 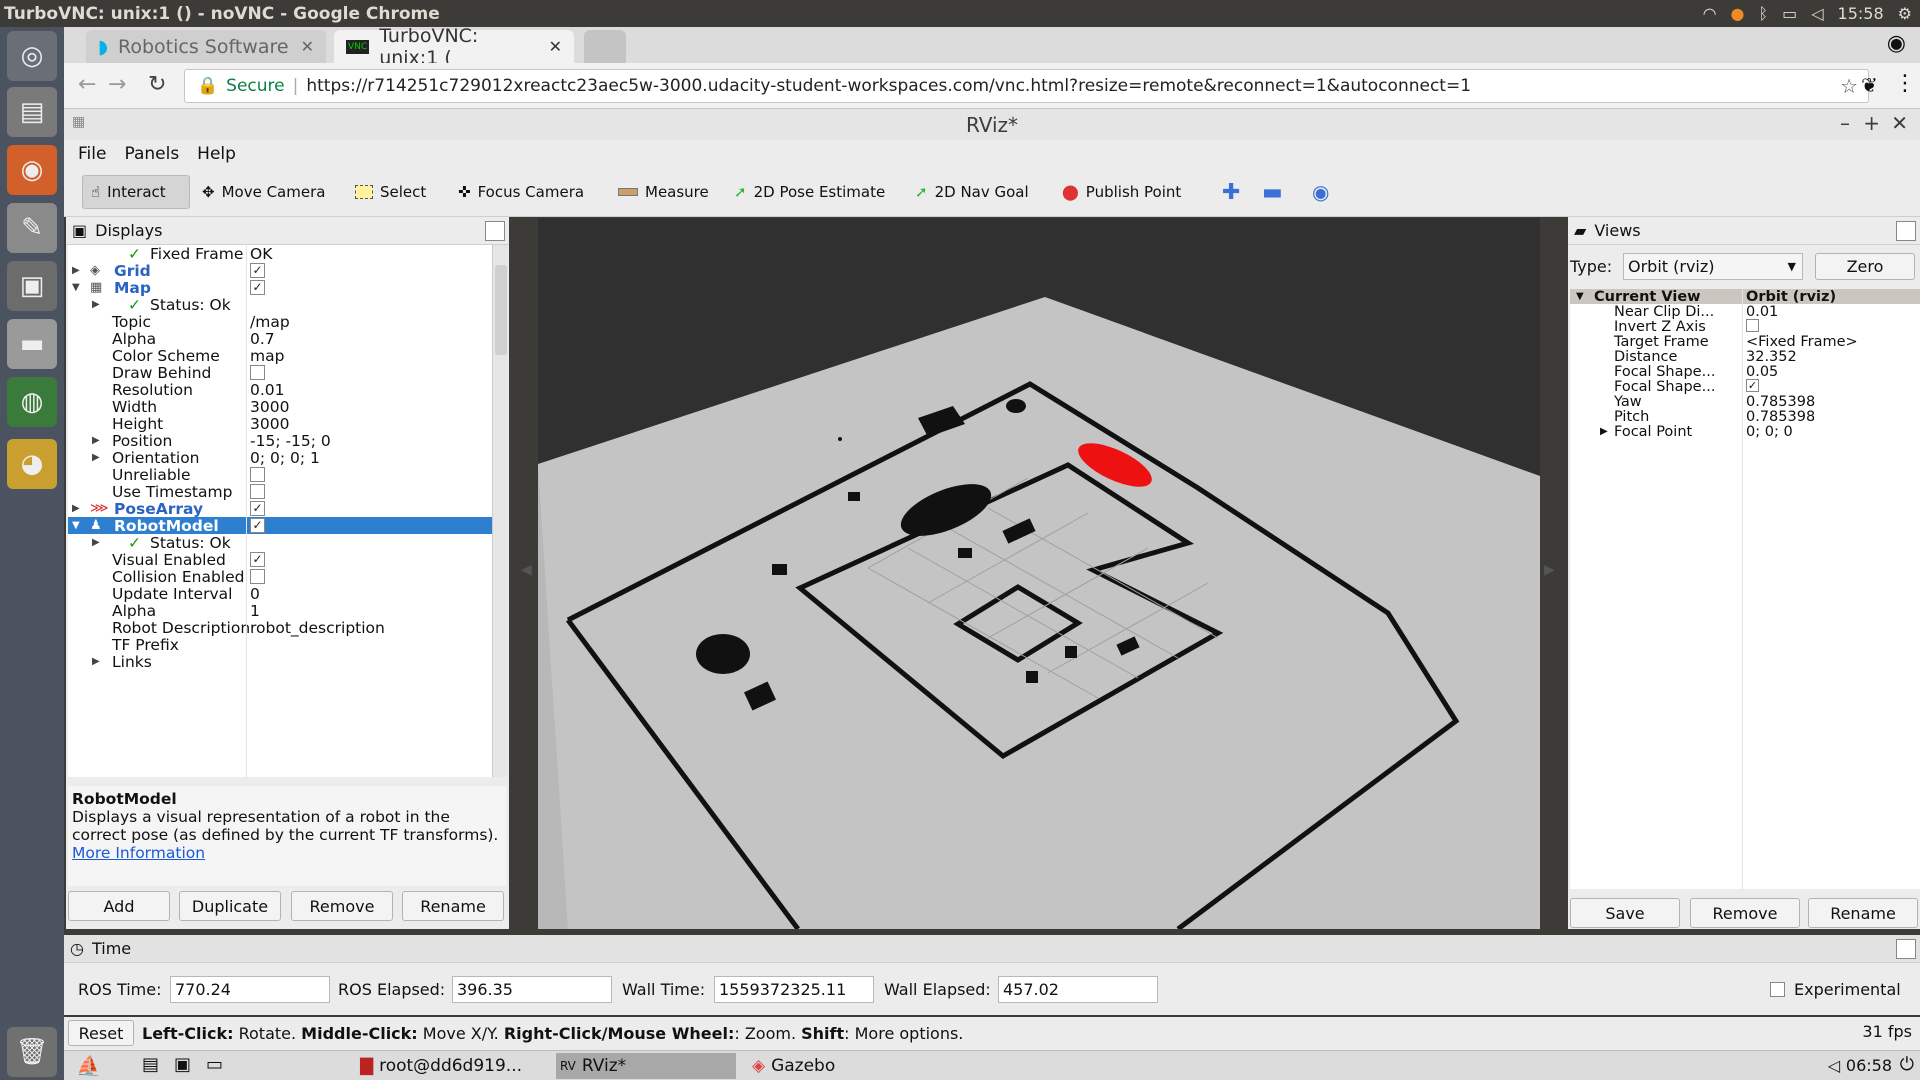 I want to click on menu-file: File, so click(x=92, y=154).